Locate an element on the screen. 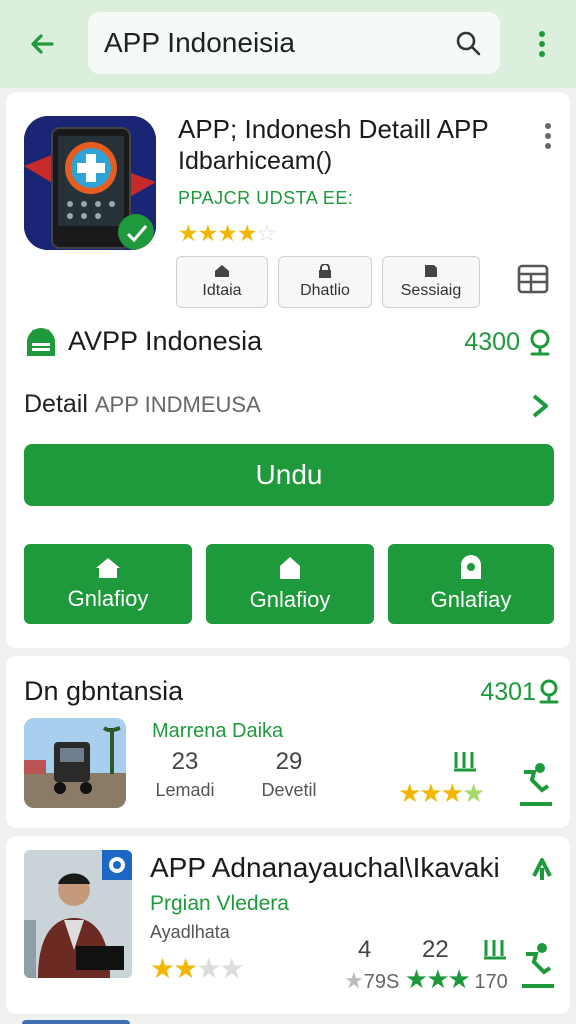 The width and height of the screenshot is (576, 1024). stat-value: 4 is located at coordinates (365, 949).